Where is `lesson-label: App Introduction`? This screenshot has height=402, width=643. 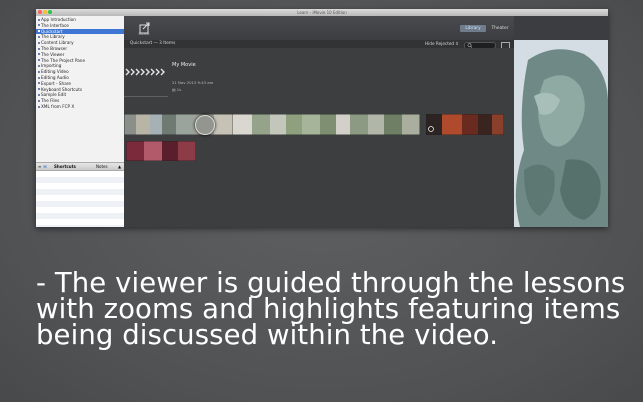 lesson-label: App Introduction is located at coordinates (58, 19).